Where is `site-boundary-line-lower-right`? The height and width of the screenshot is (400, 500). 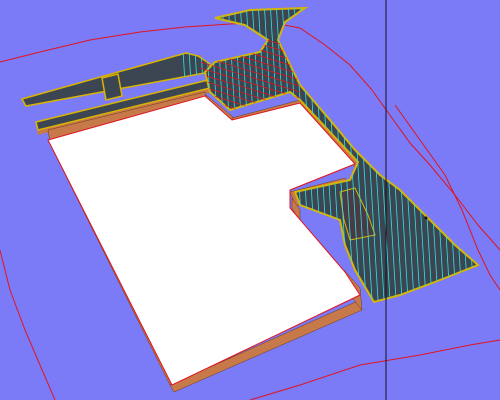
site-boundary-line-lower-right is located at coordinates (374, 369).